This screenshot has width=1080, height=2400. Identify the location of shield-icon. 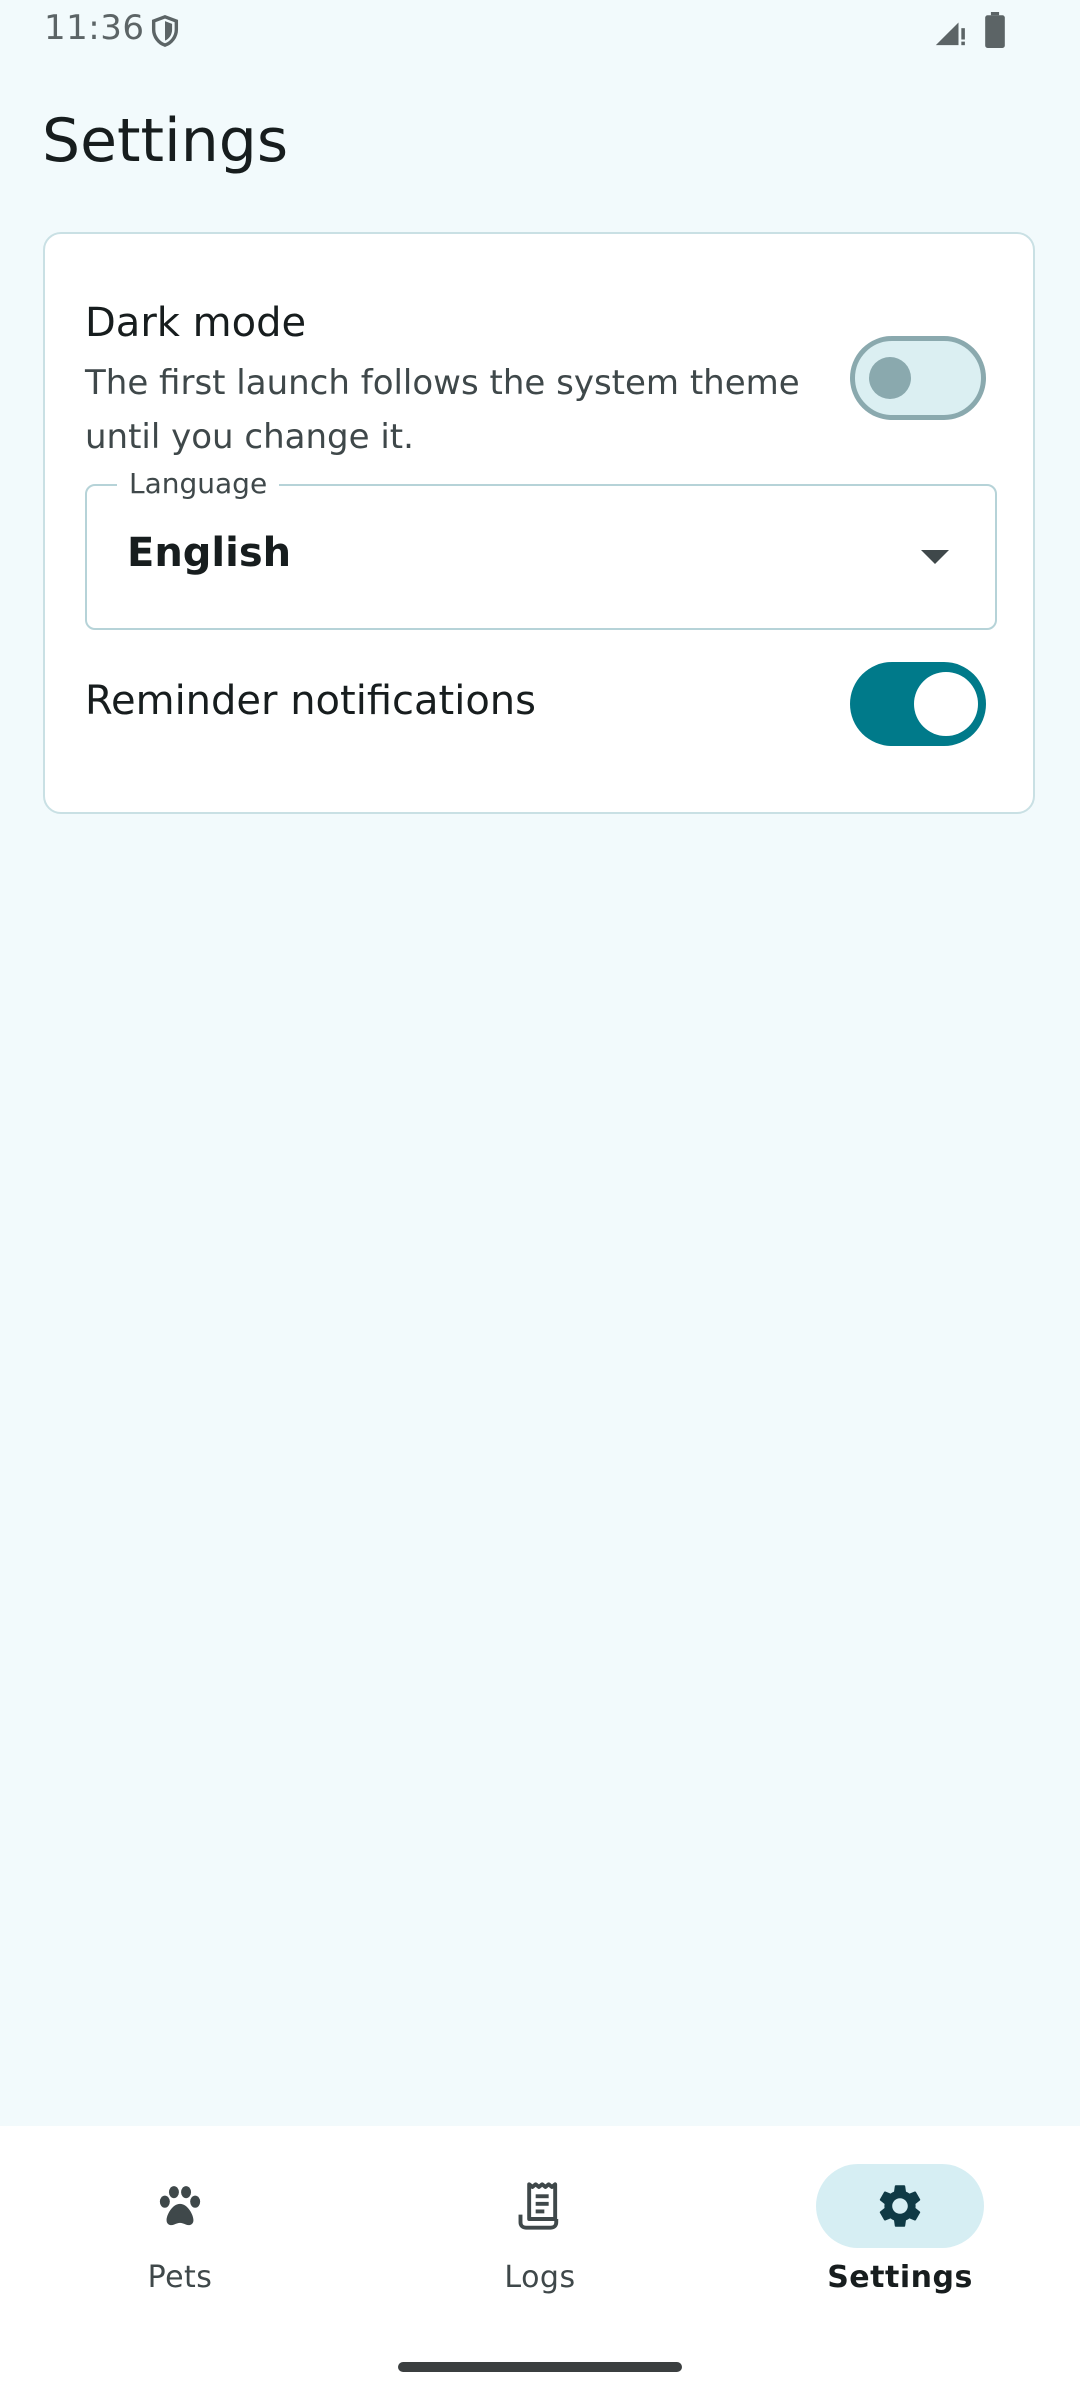
(165, 31).